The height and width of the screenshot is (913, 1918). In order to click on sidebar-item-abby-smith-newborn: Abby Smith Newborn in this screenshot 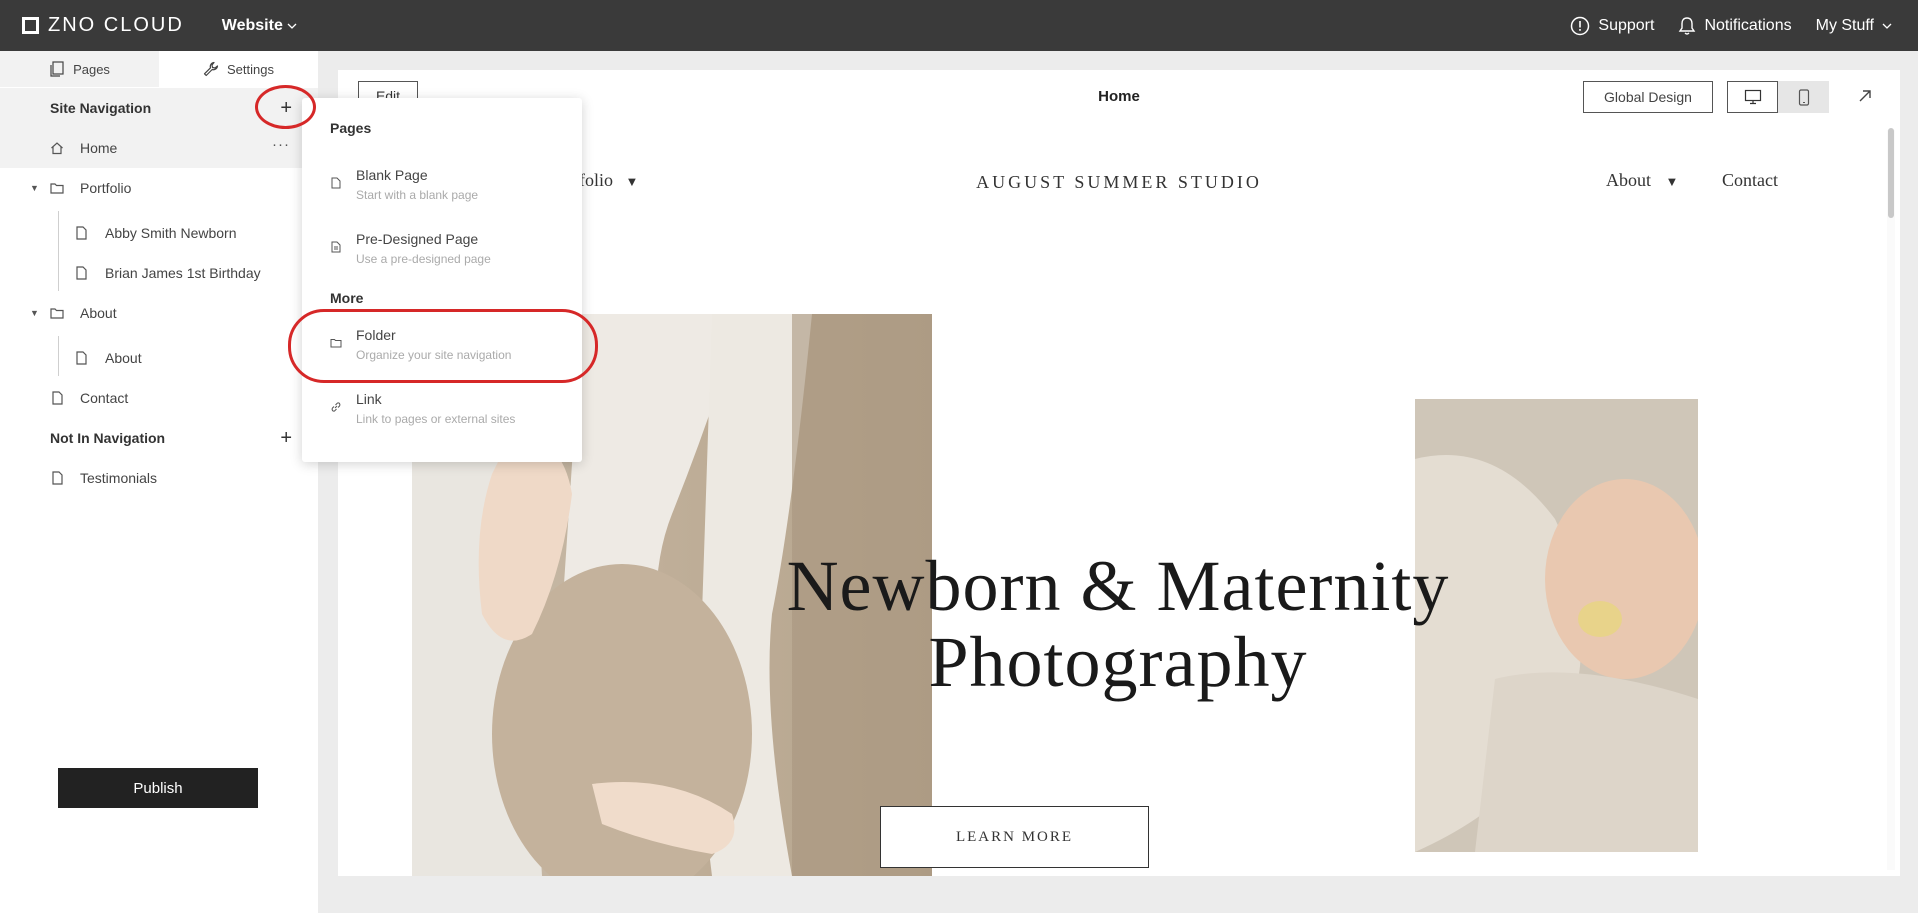, I will do `click(159, 233)`.